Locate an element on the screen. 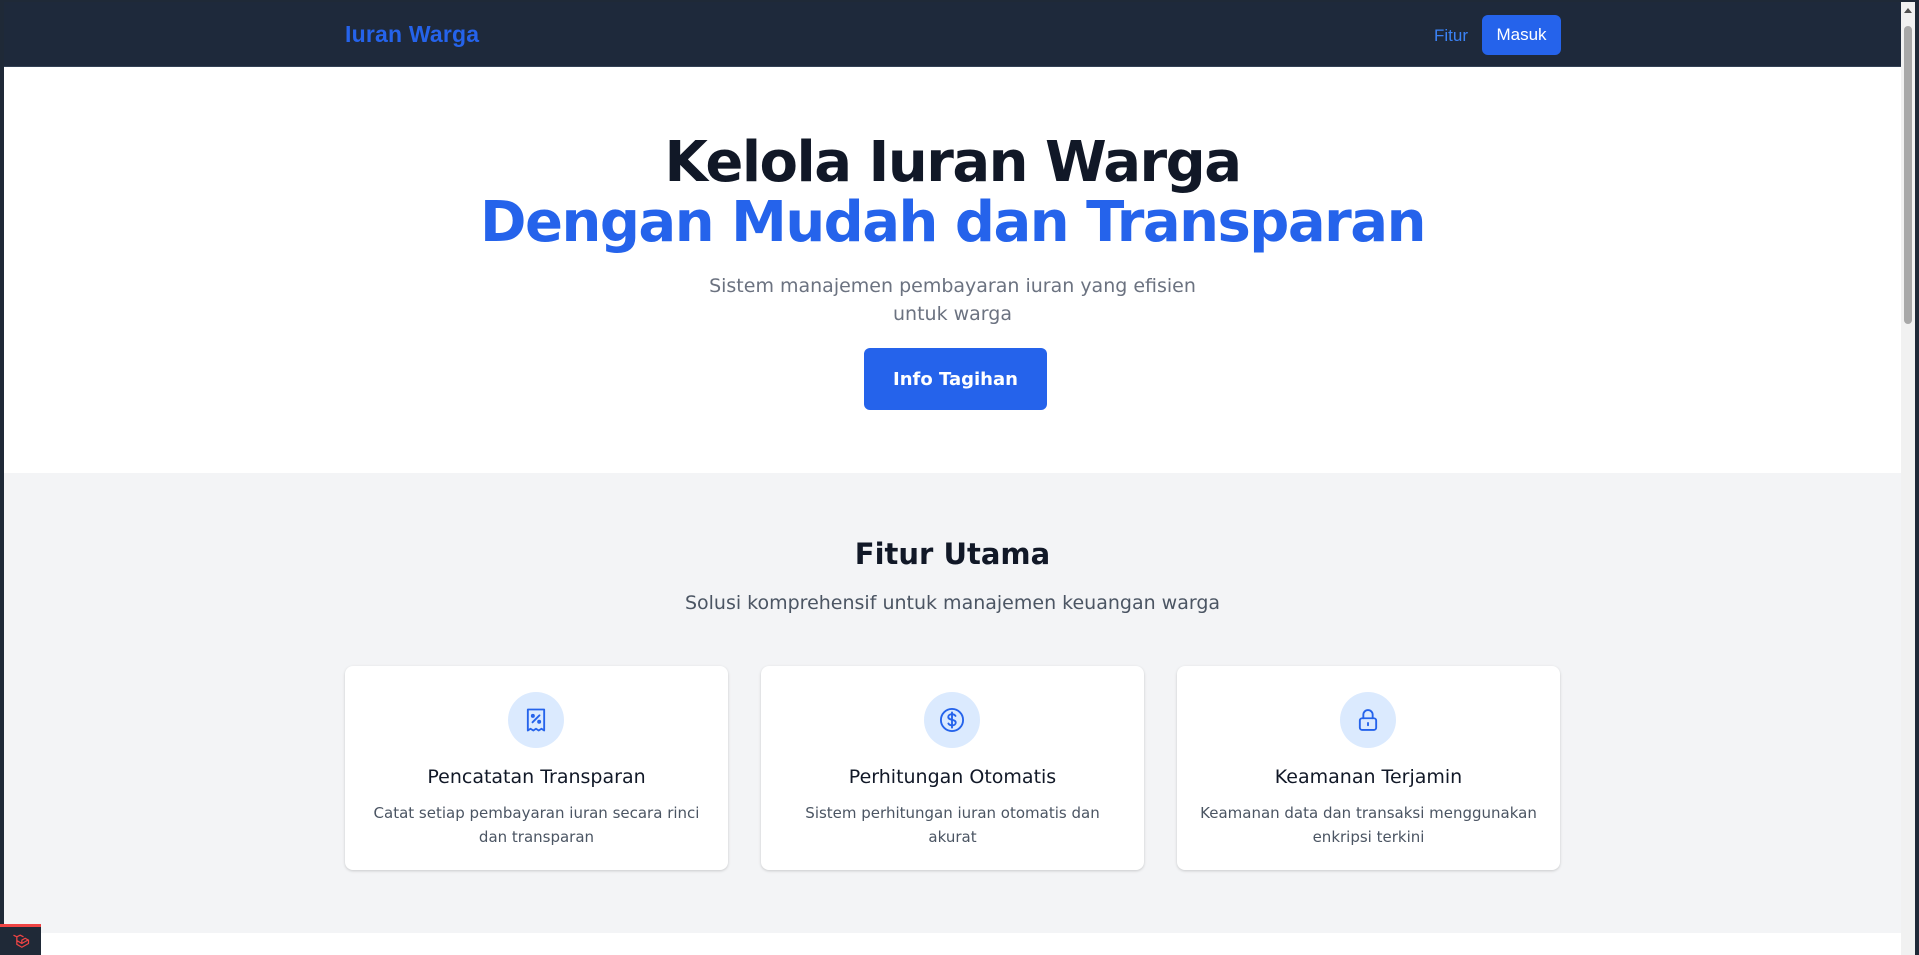 This screenshot has height=955, width=1919. feature-card-title: Keamanan Terjamin is located at coordinates (1368, 777).